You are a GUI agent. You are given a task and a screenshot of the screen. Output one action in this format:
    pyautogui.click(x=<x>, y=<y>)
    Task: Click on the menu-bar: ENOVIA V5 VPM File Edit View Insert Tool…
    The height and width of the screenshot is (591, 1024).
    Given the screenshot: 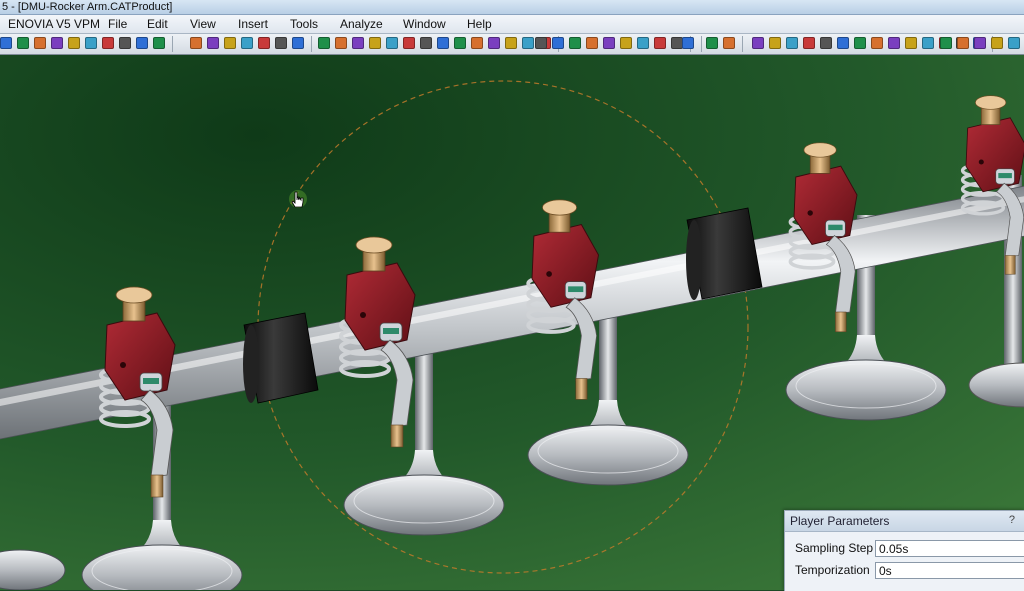 What is the action you would take?
    pyautogui.click(x=512, y=24)
    